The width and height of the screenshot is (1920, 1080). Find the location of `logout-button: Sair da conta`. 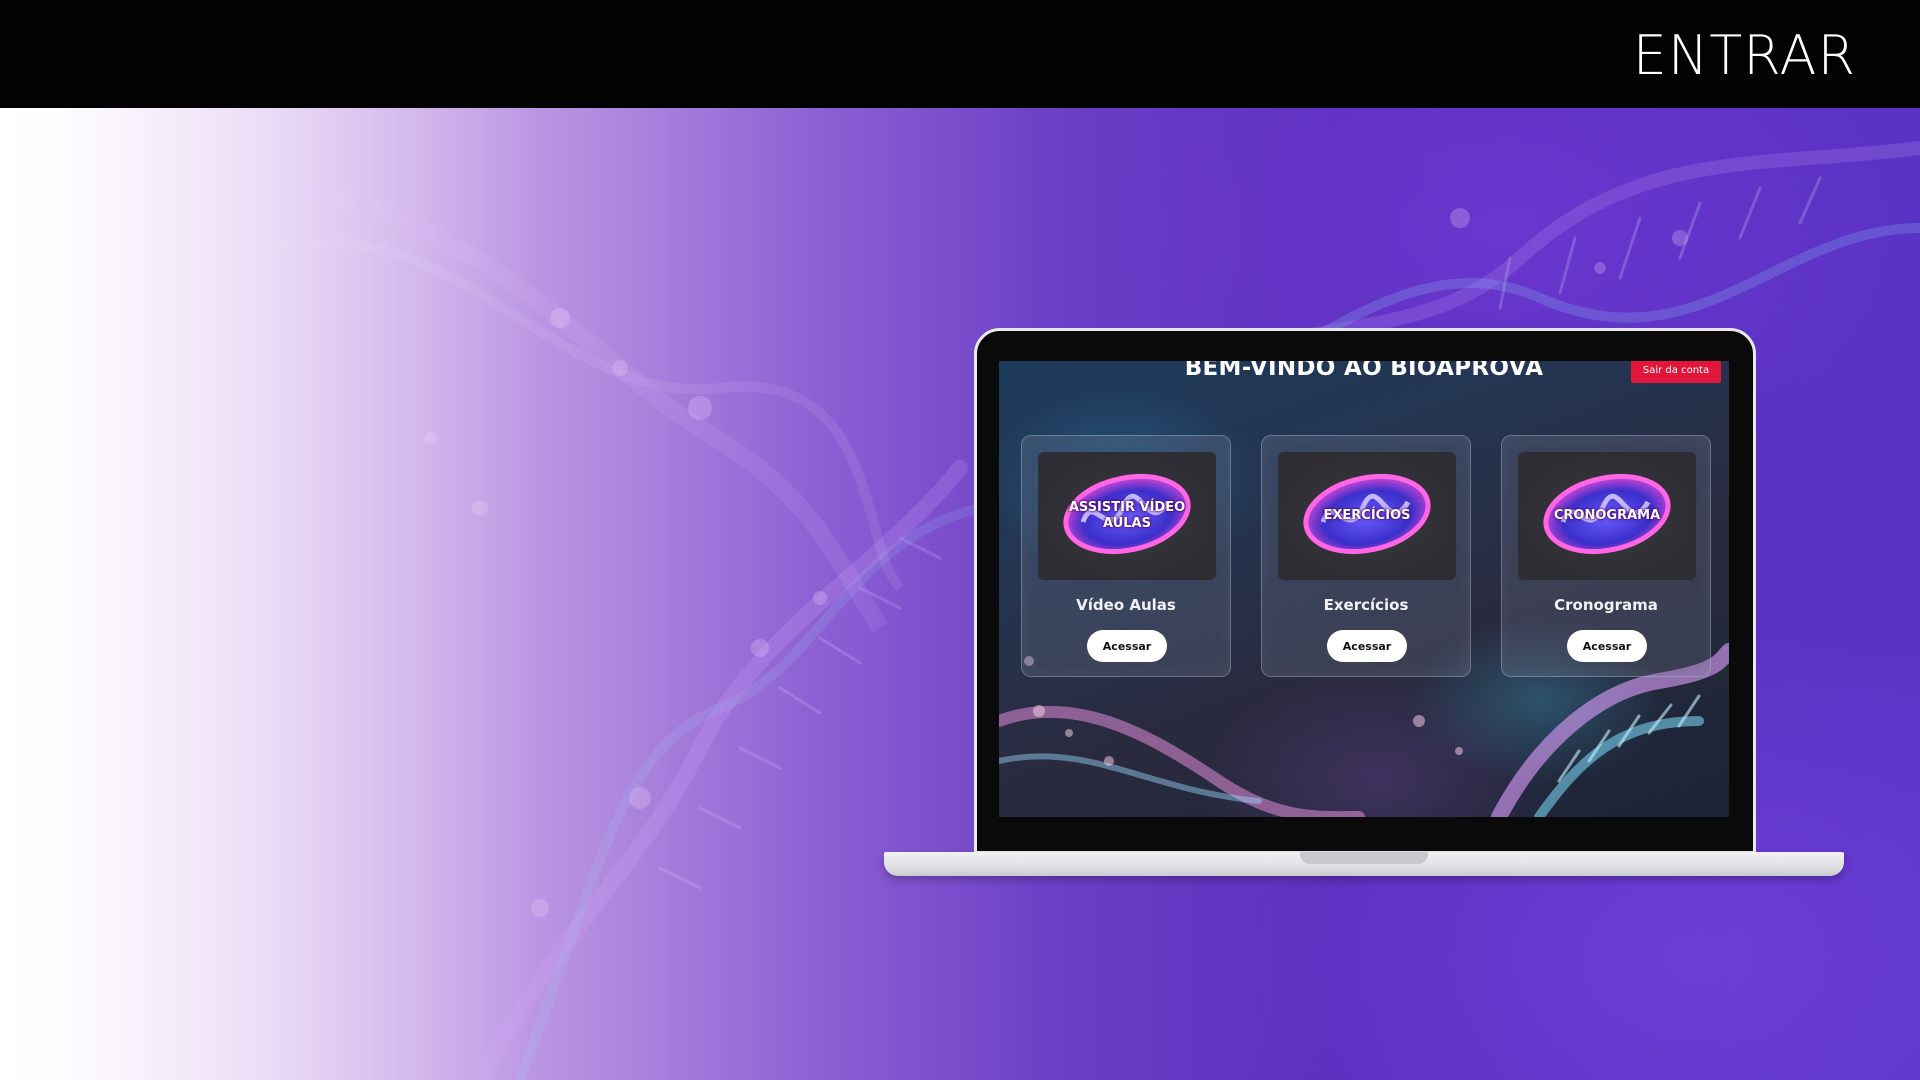

logout-button: Sair da conta is located at coordinates (1676, 372).